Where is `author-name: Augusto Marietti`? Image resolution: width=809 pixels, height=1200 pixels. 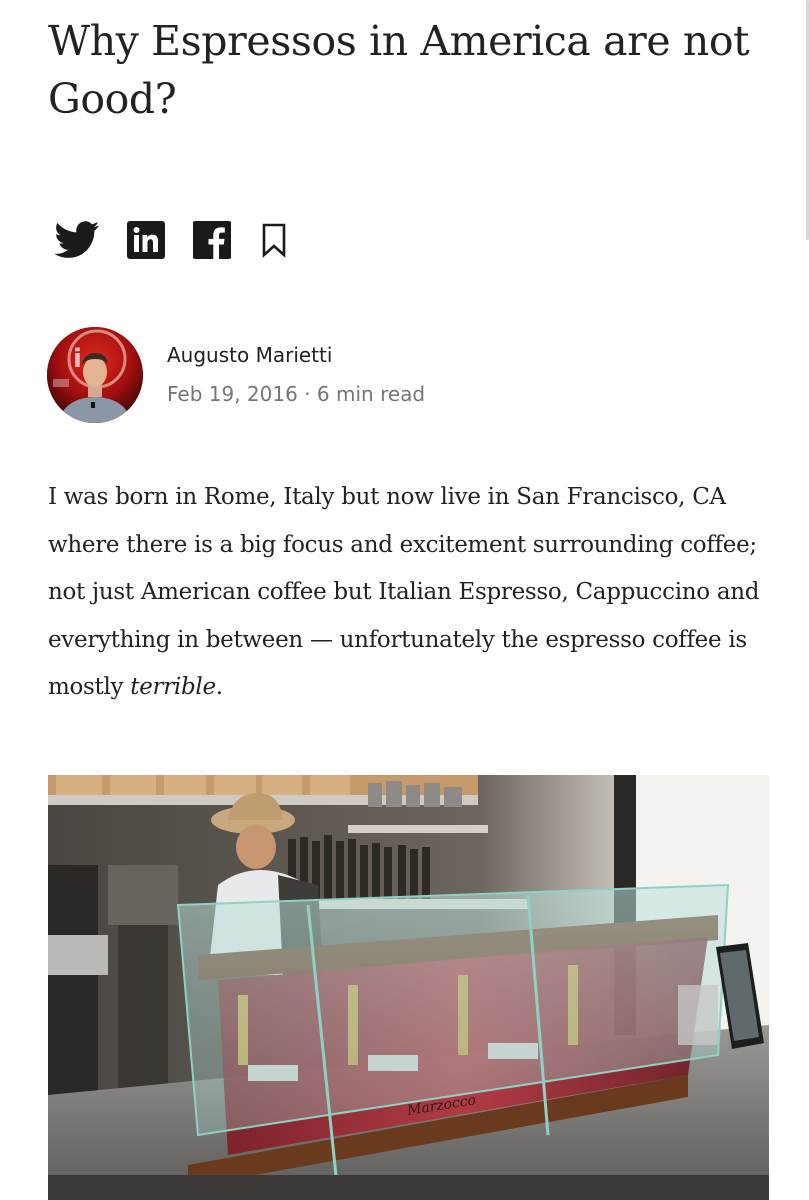 author-name: Augusto Marietti is located at coordinates (249, 355).